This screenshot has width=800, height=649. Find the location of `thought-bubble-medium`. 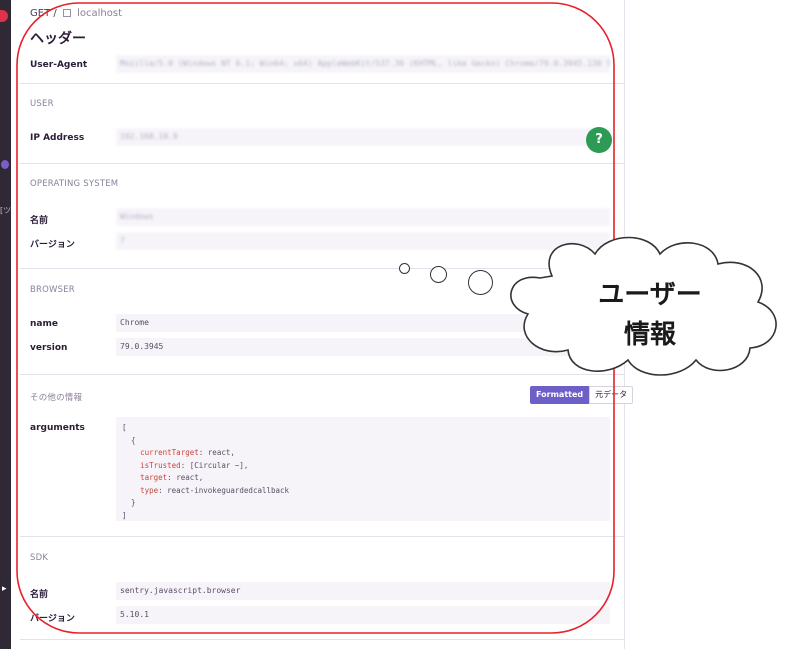

thought-bubble-medium is located at coordinates (438, 274).